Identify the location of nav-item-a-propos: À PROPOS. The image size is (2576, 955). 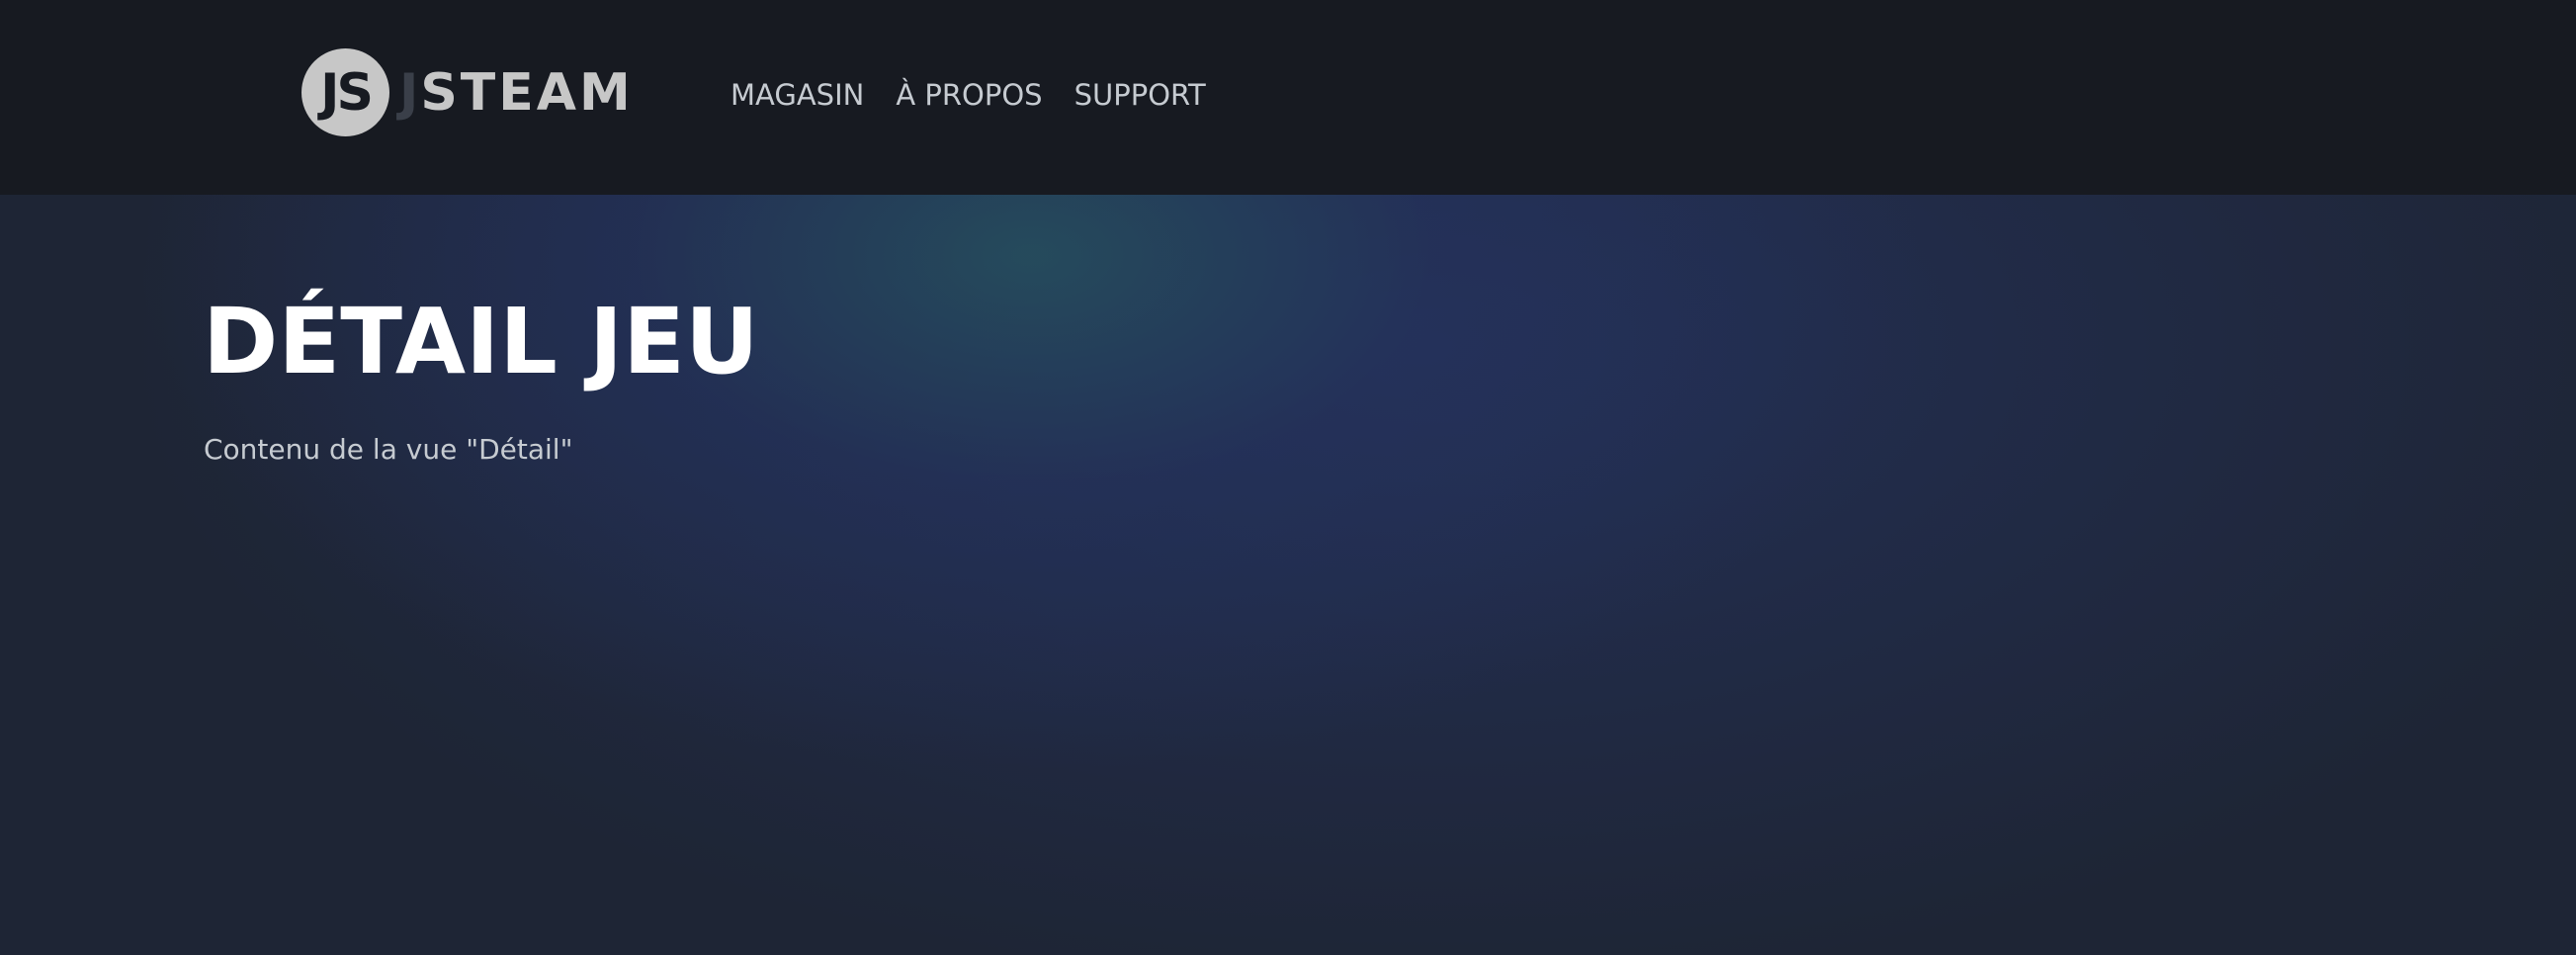
(969, 95).